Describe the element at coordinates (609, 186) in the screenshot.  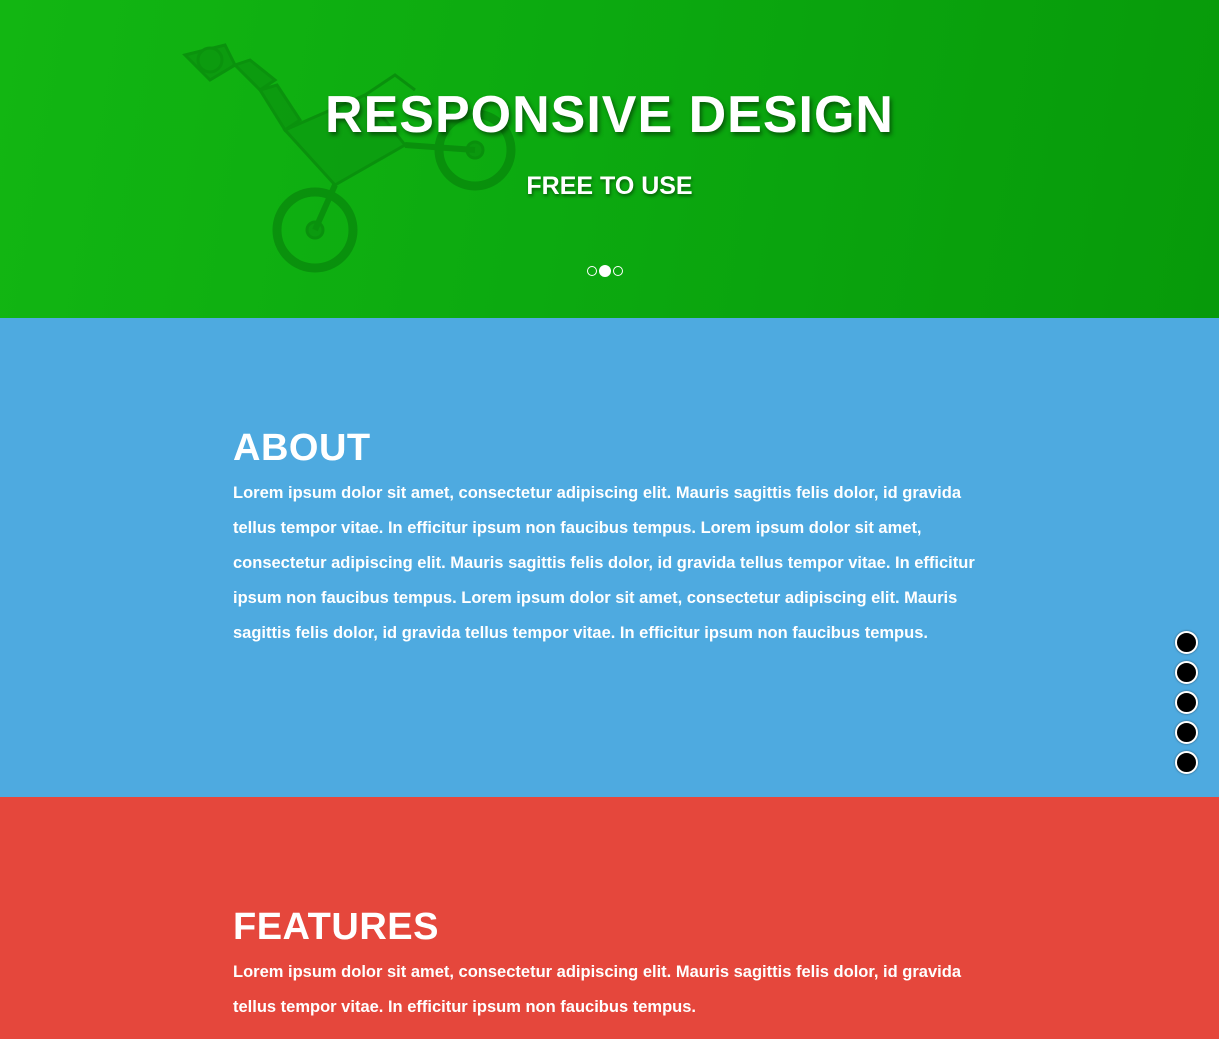
I see `hero-subtitle: FREE TO USE` at that location.